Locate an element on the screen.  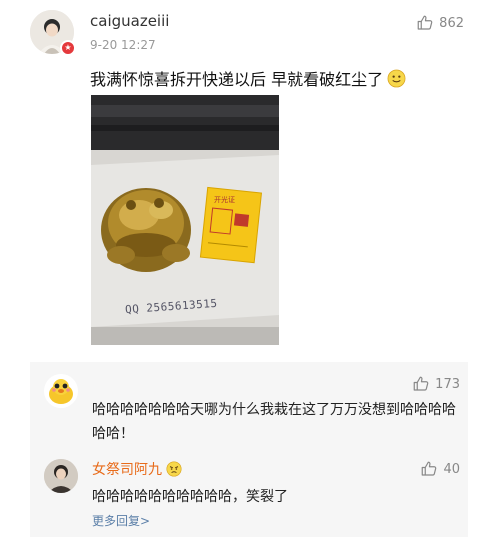
post-text: 我满怀惊喜拆开快递以后 早就看破红尘了 is located at coordinates (248, 78).